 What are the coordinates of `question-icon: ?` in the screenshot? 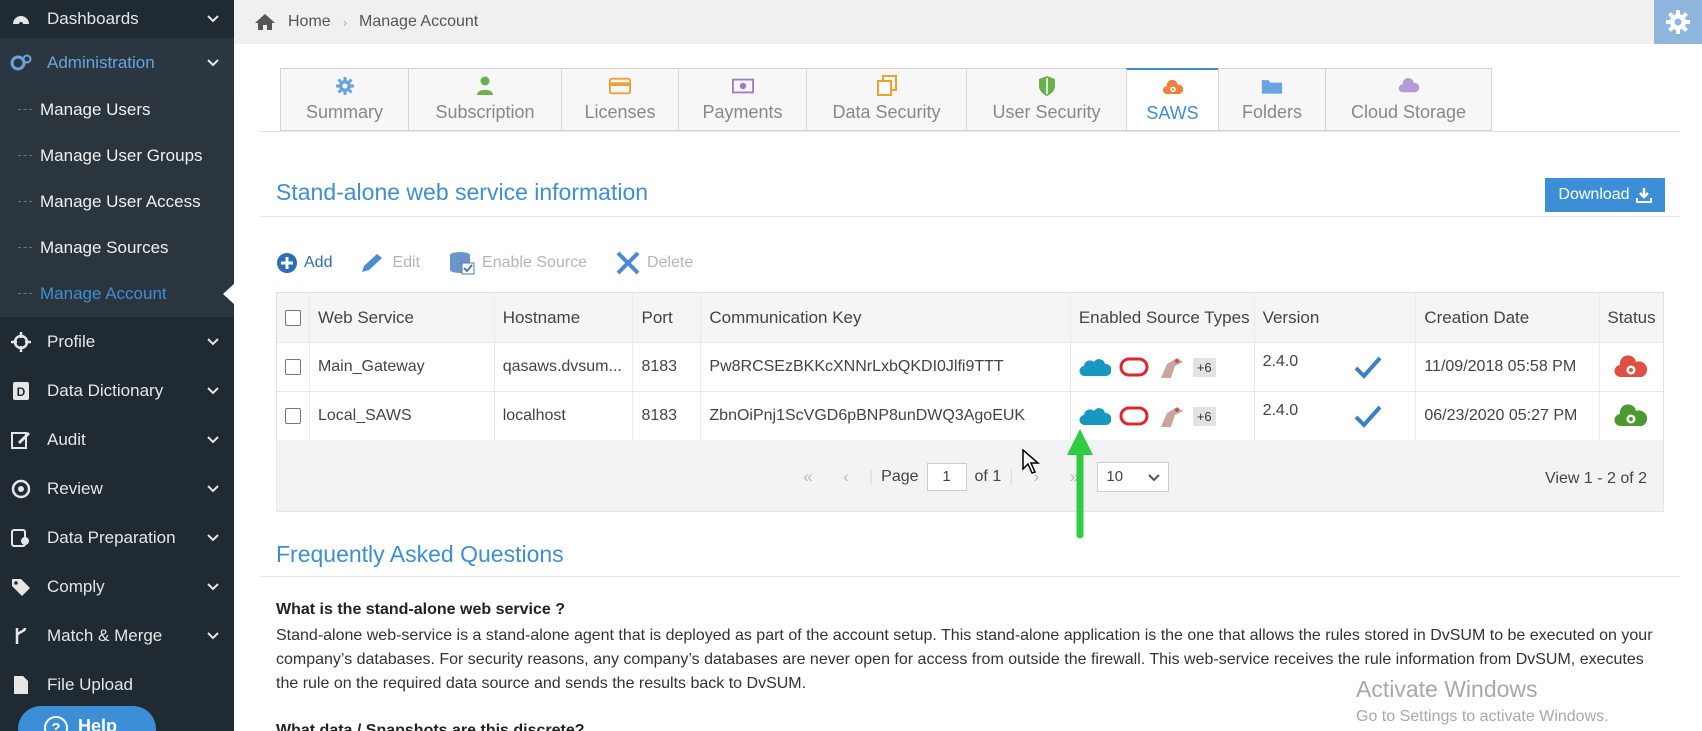 It's located at (56, 723).